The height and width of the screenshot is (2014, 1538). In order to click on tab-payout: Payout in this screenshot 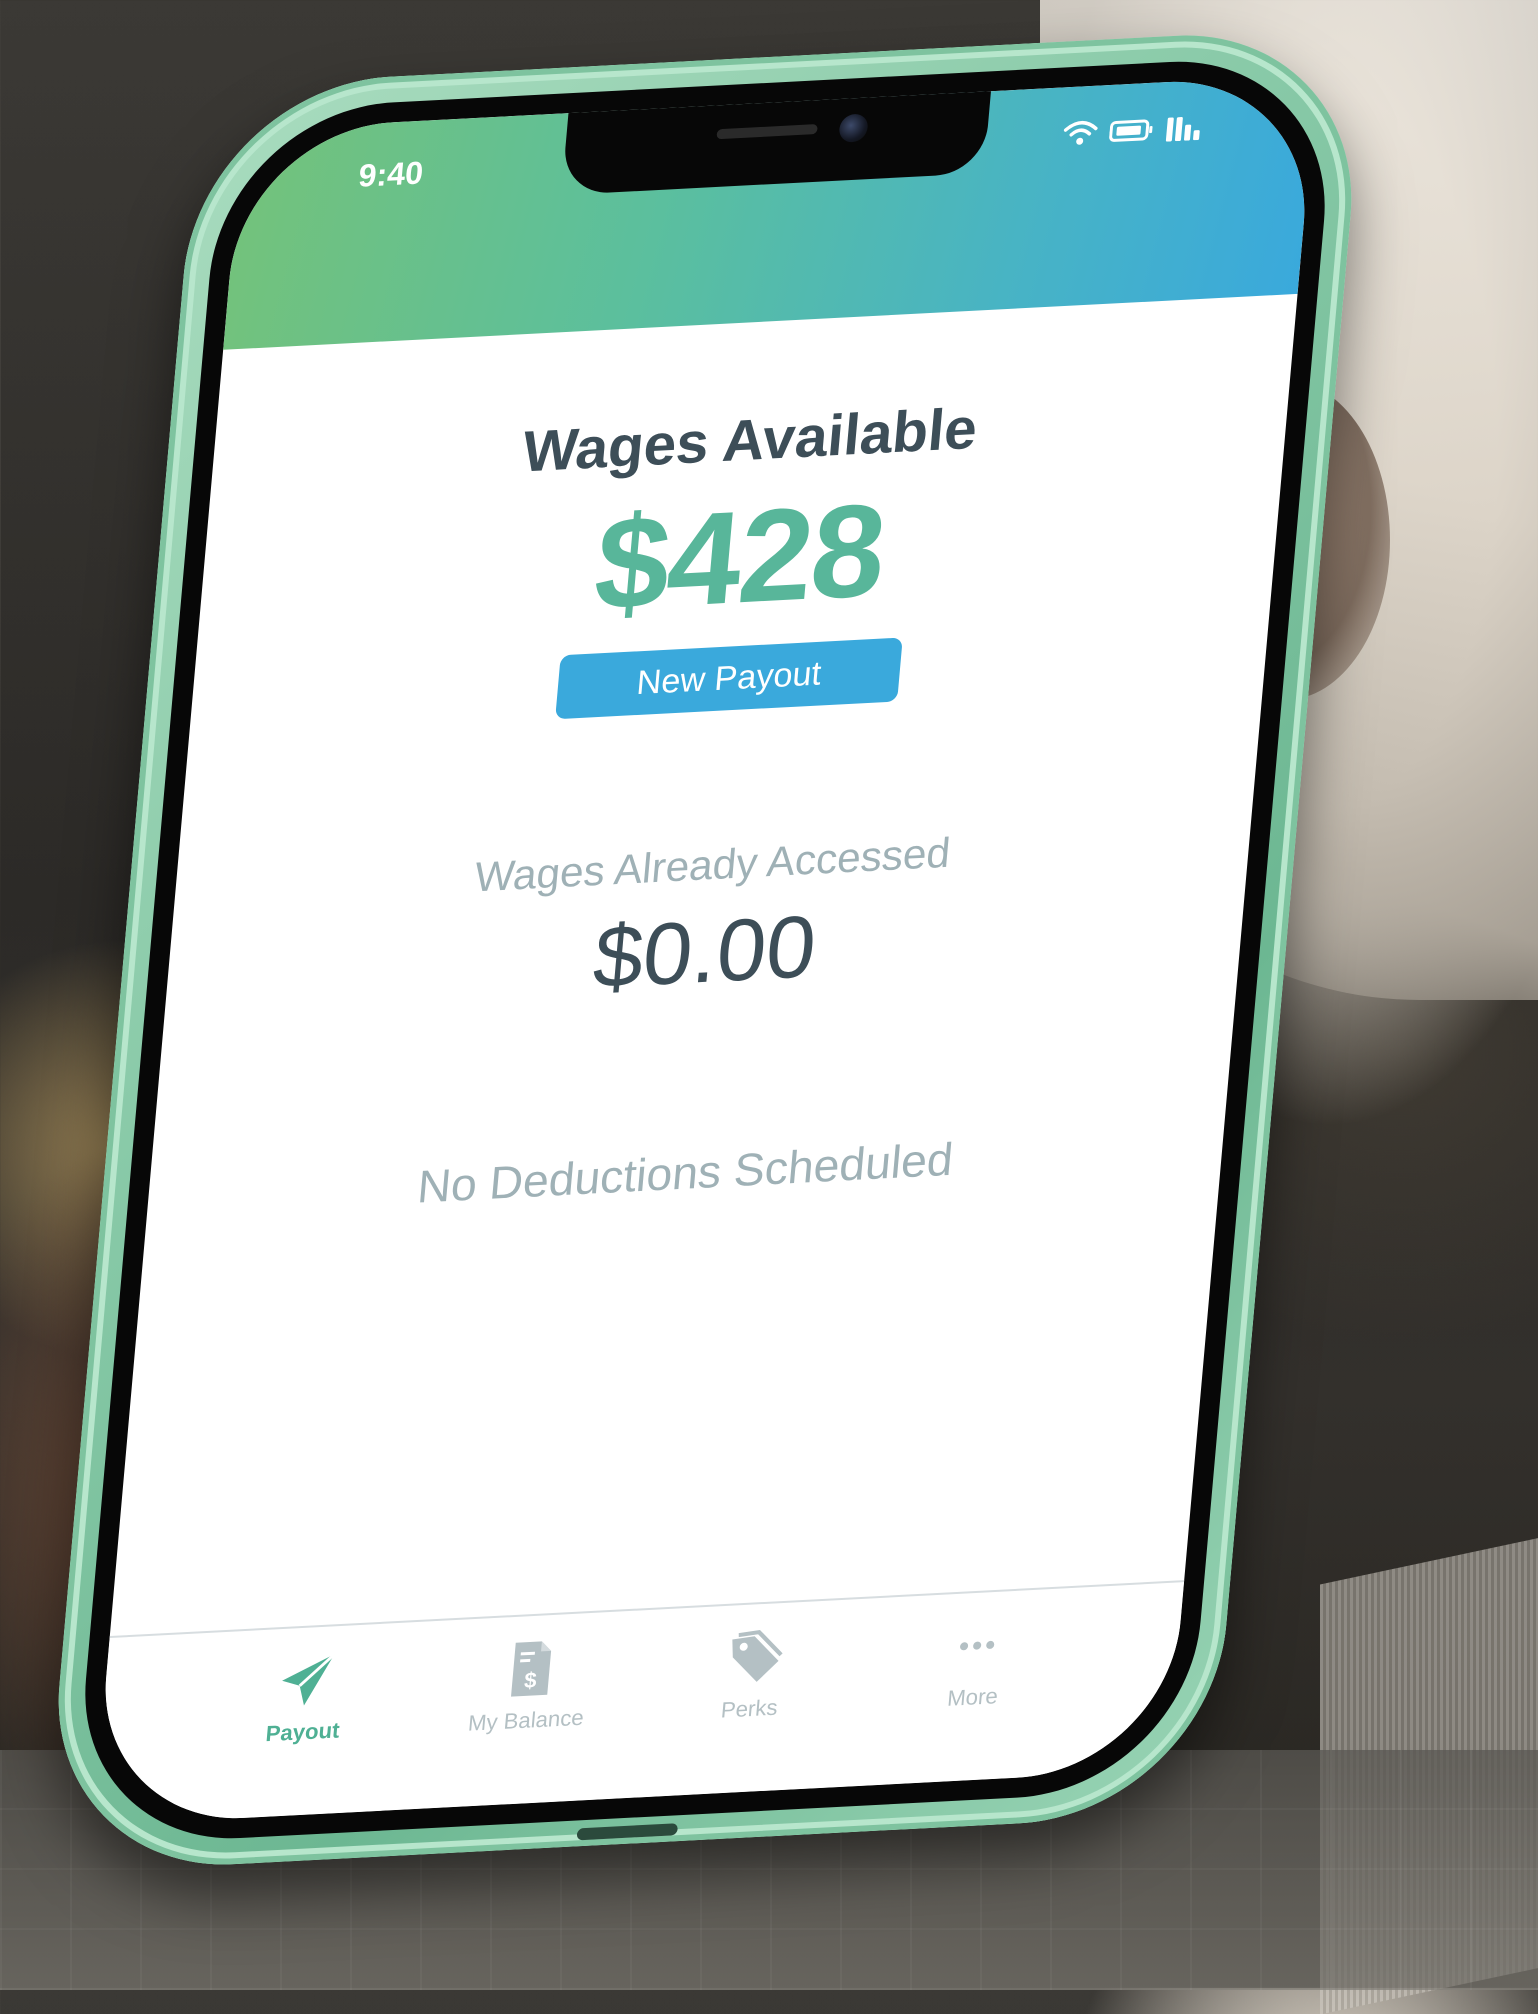, I will do `click(304, 1721)`.